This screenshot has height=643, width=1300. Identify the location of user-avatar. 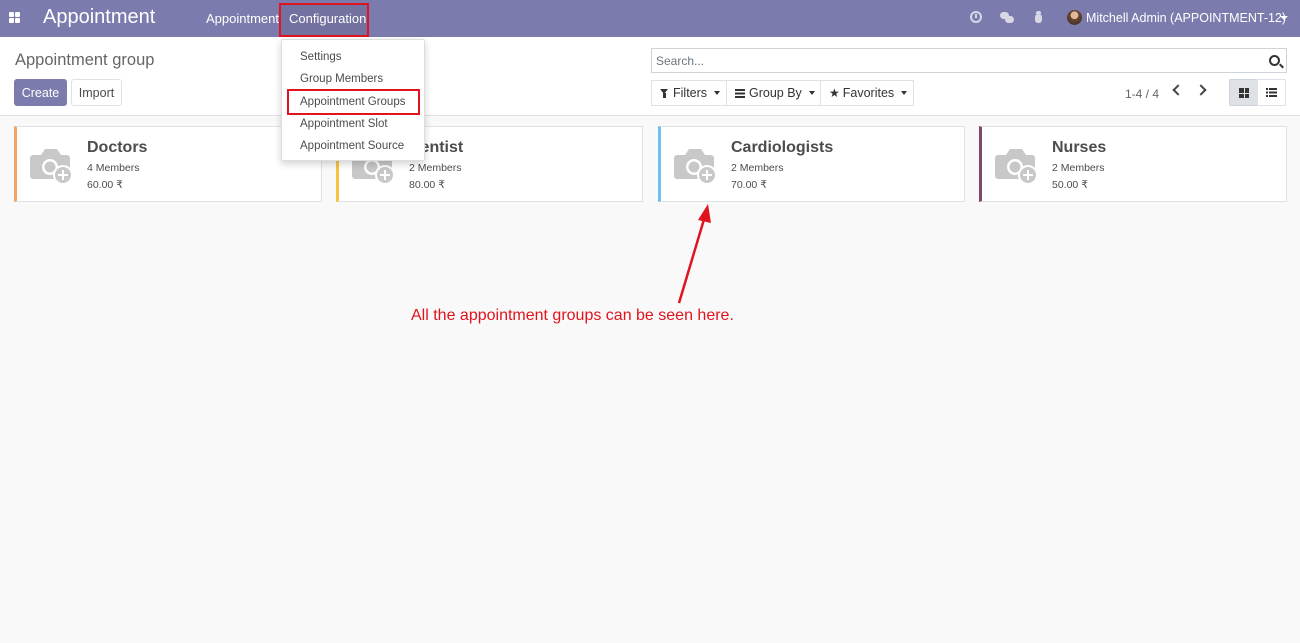
(1074, 17).